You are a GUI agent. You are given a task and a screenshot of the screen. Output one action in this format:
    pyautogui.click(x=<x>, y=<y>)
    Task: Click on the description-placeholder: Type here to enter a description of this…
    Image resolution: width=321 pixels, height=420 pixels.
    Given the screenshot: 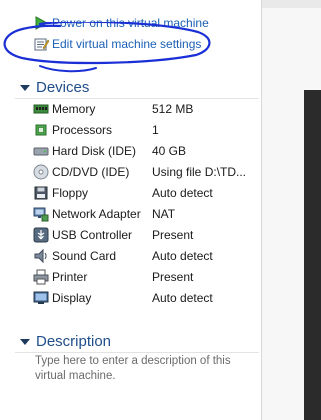 What is the action you would take?
    pyautogui.click(x=142, y=369)
    